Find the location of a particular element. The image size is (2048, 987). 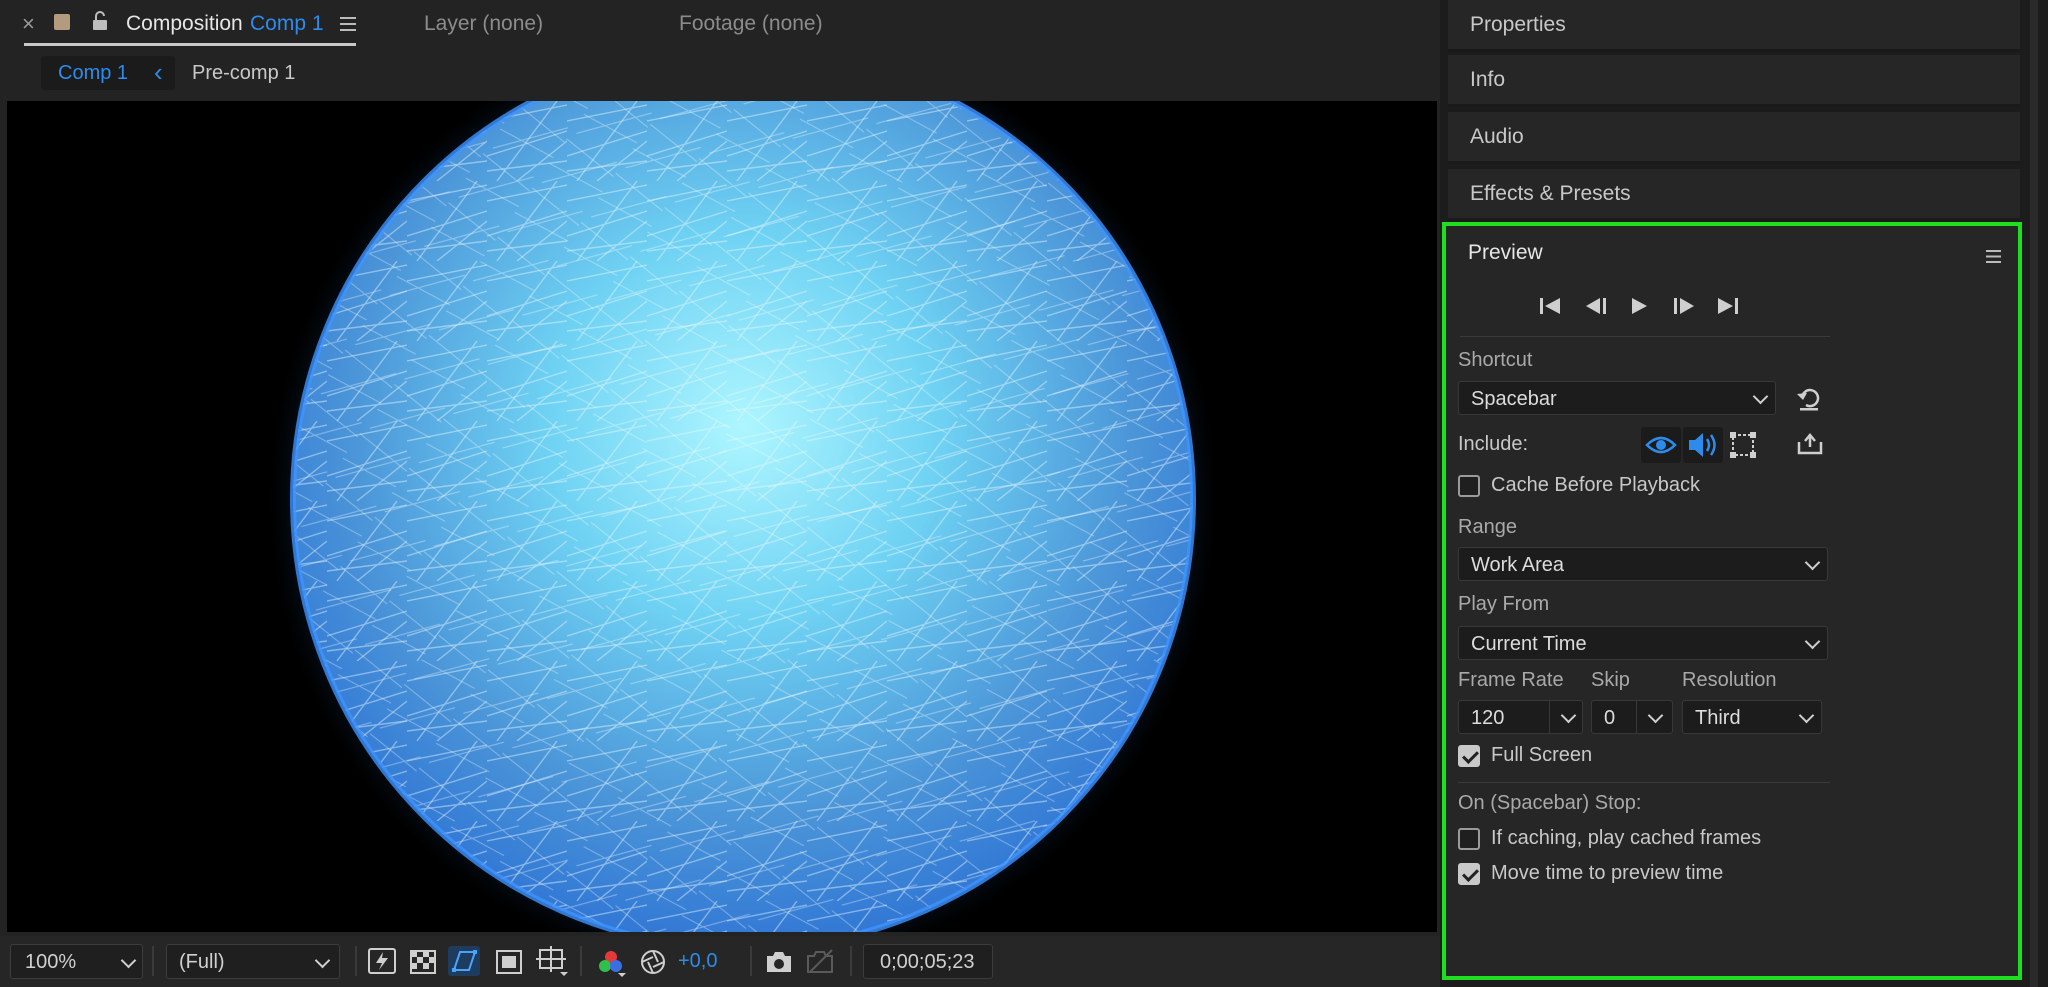

range-dropdown: Work Area is located at coordinates (1643, 564).